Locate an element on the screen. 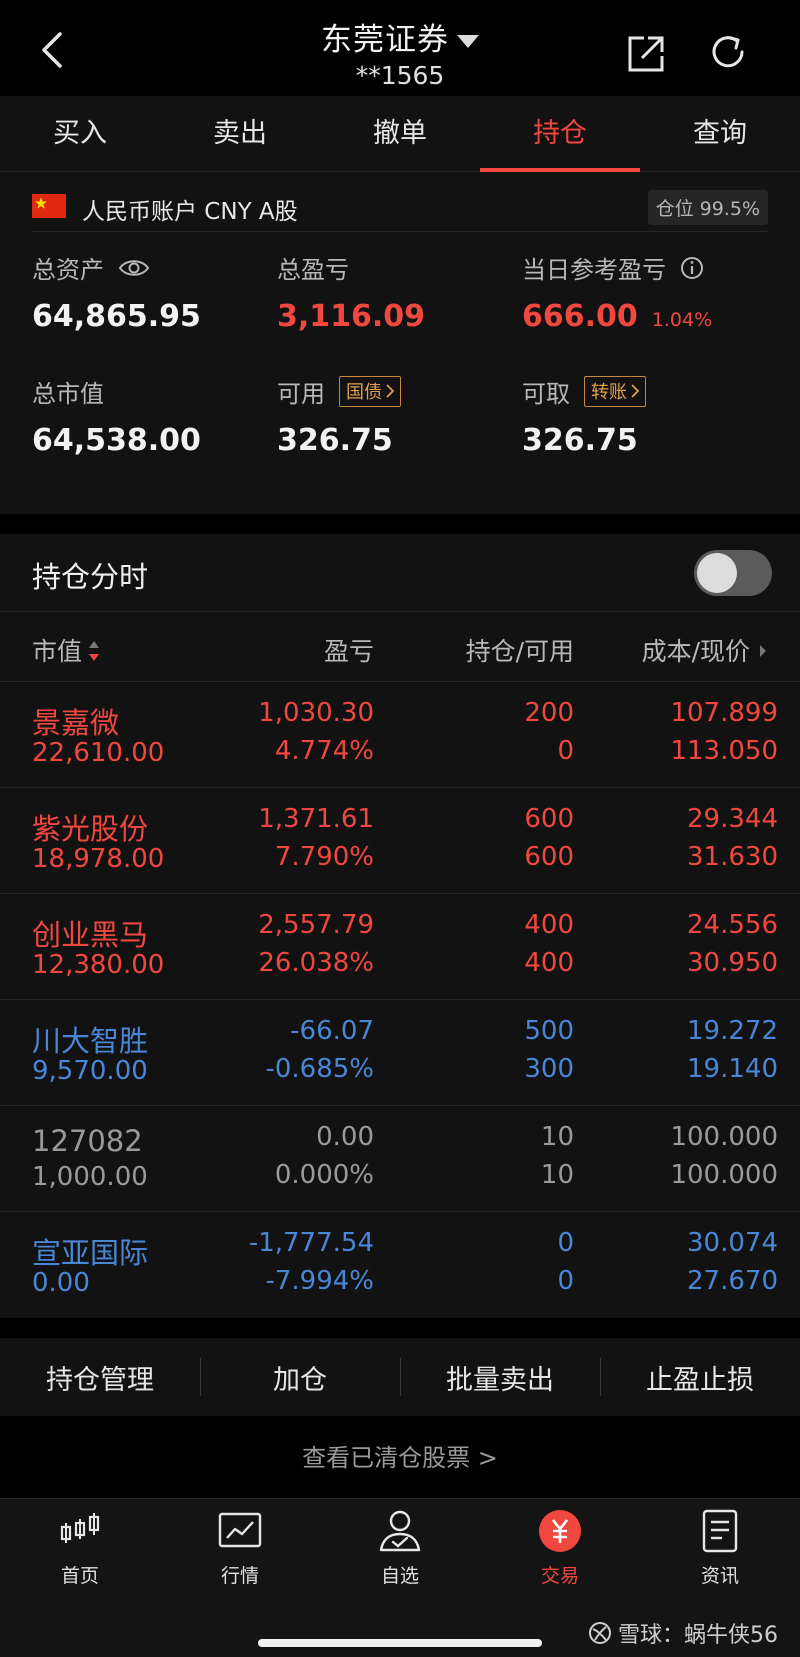  watermark-text: 雪球：蜗牛侠56 is located at coordinates (698, 1635).